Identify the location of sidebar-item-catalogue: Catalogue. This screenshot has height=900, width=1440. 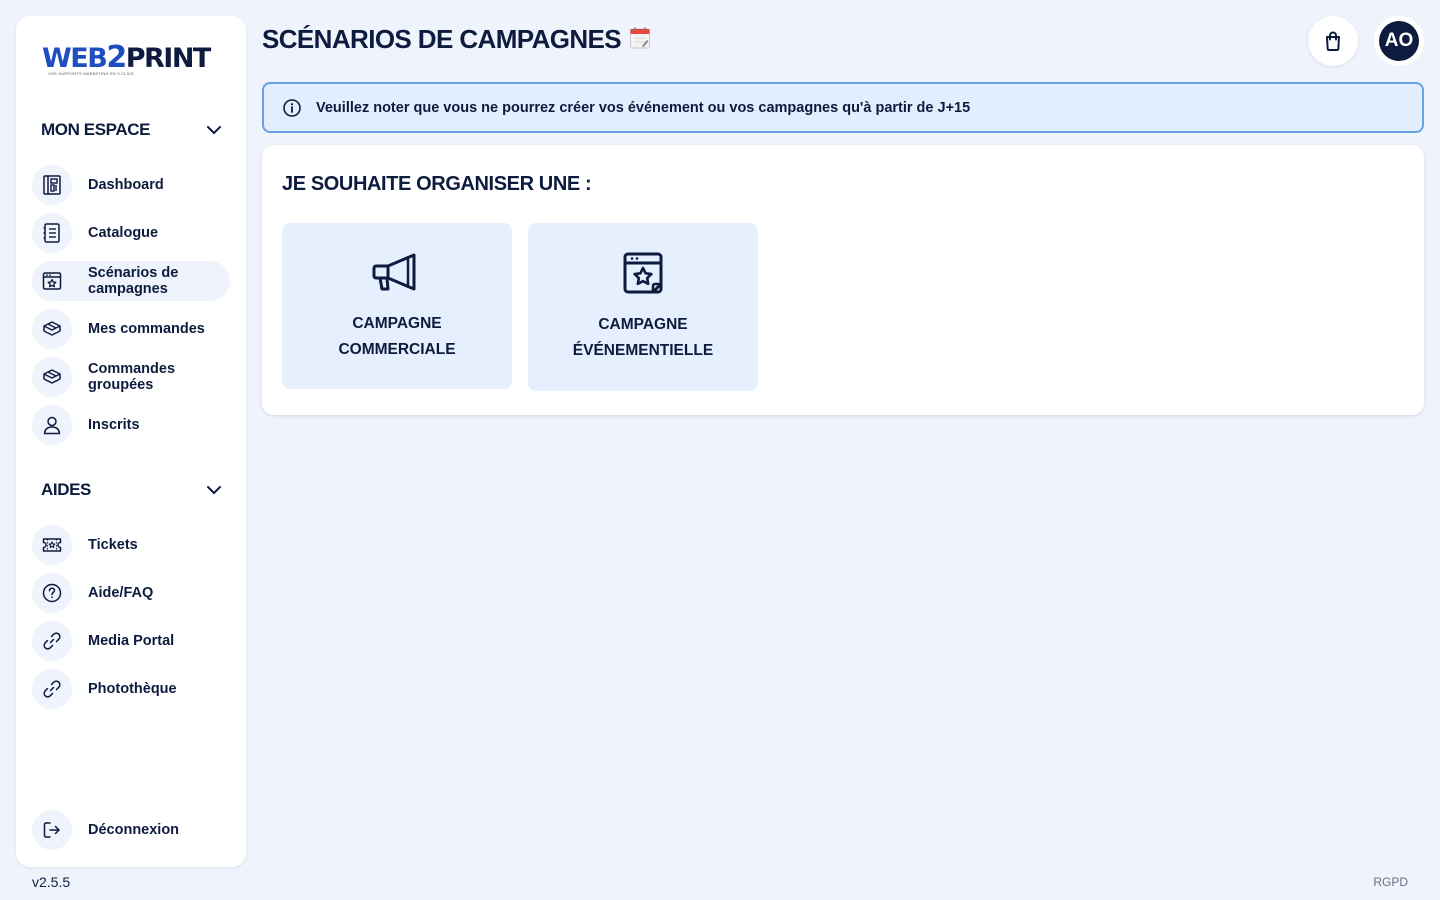
(131, 233).